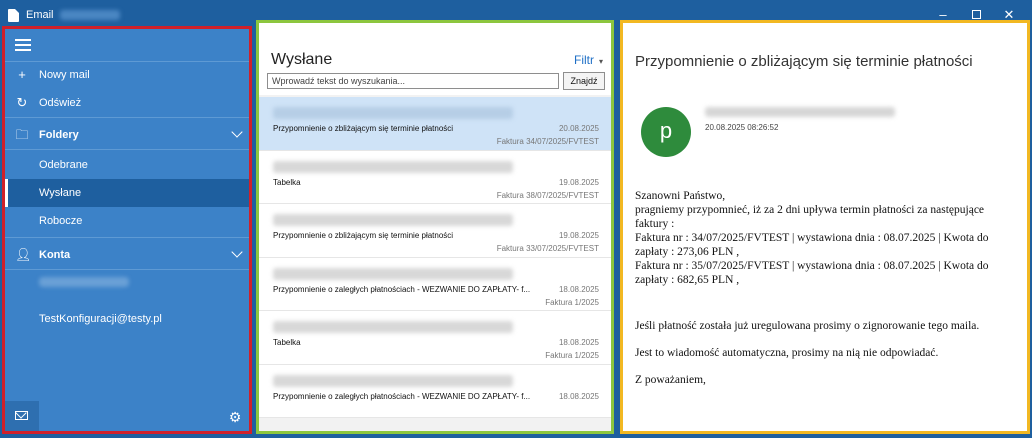 Image resolution: width=1032 pixels, height=438 pixels. Describe the element at coordinates (23, 45) in the screenshot. I see `hamburger-menu-icon` at that location.